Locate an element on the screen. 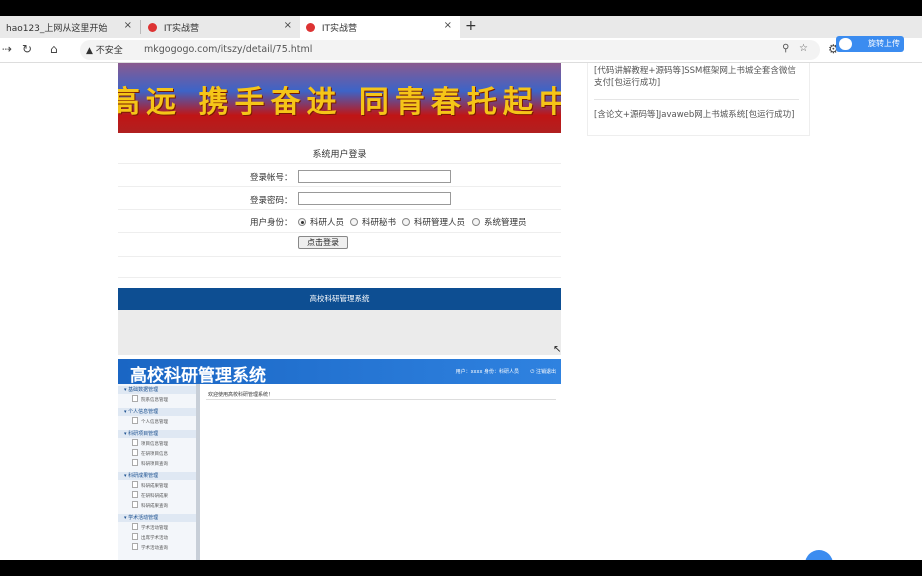 Image resolution: width=922 pixels, height=576 pixels. account-input is located at coordinates (374, 176).